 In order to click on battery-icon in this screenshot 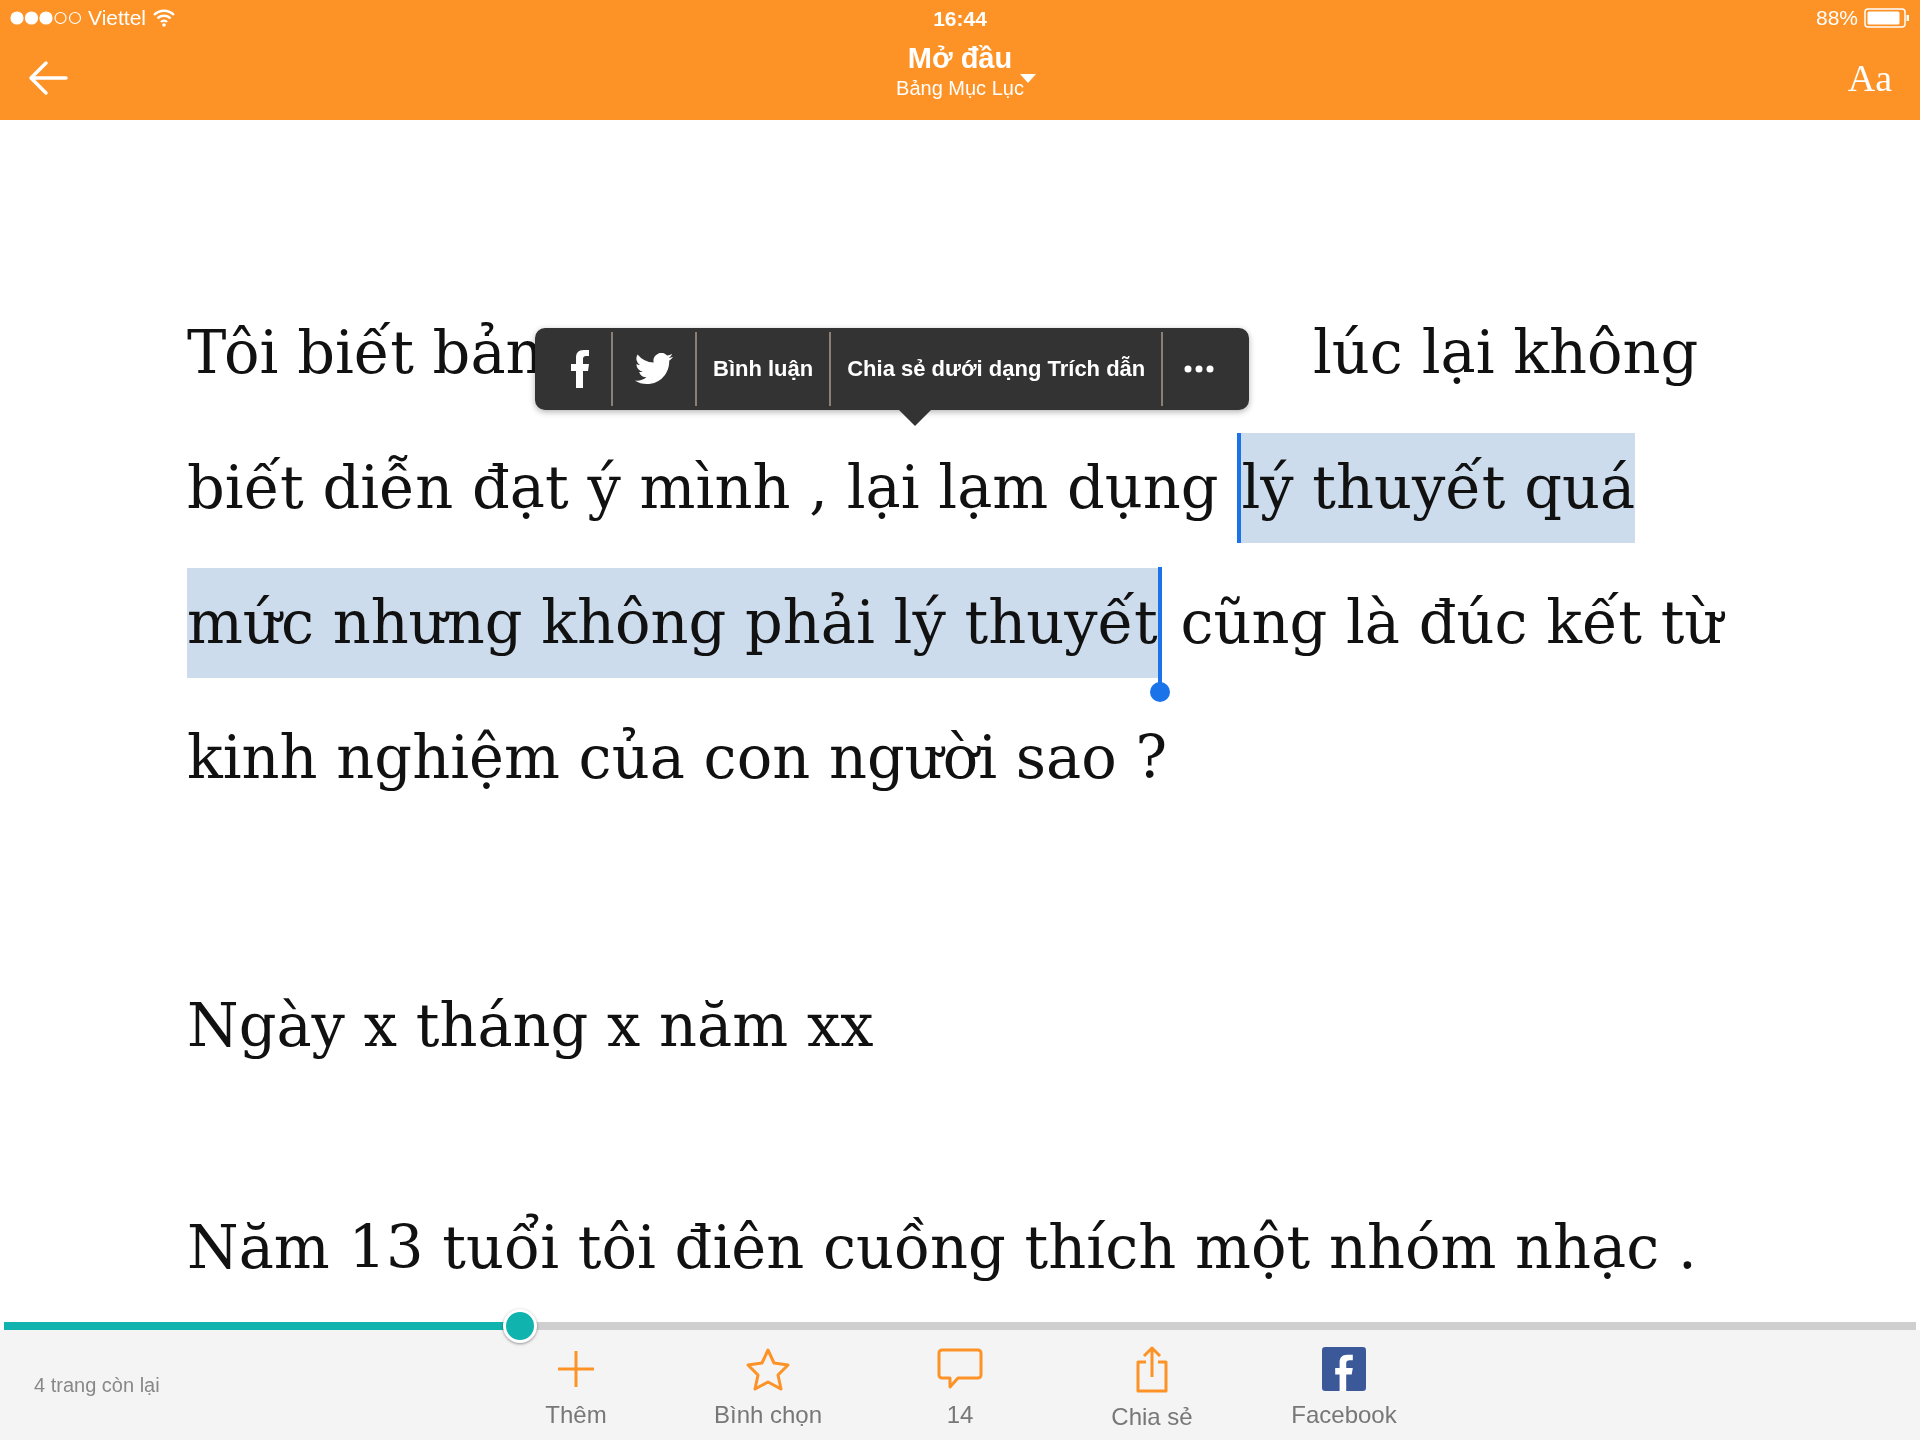, I will do `click(1887, 18)`.